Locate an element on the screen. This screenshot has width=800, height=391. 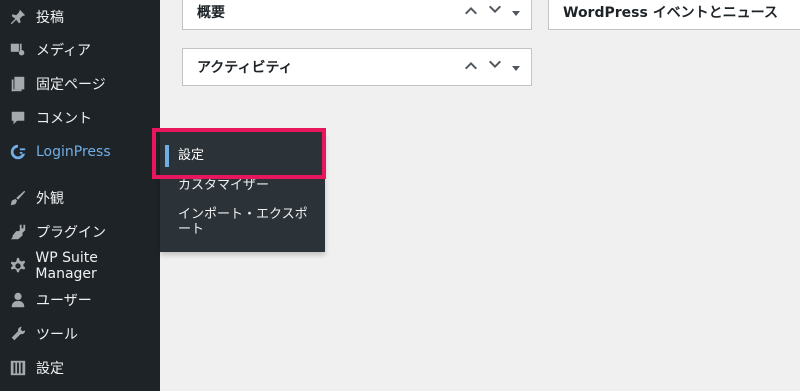
comment-icon is located at coordinates (18, 118).